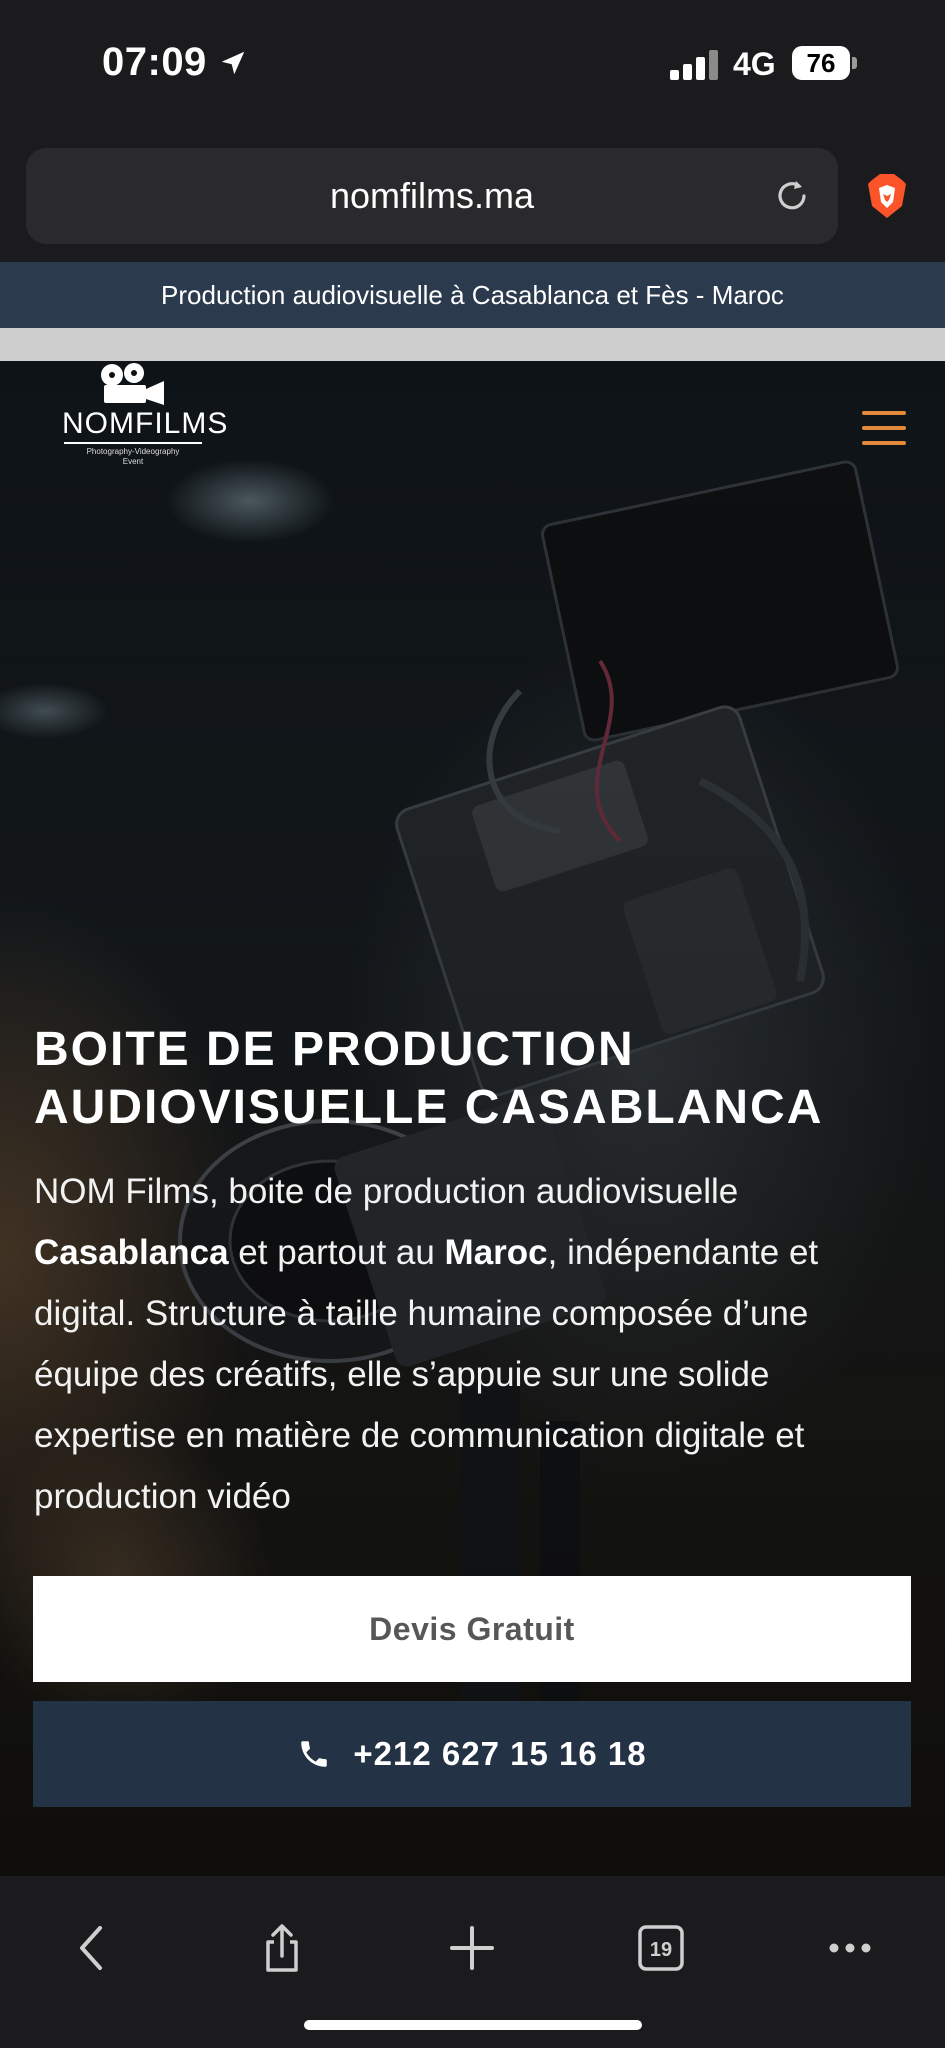 This screenshot has width=945, height=2048. I want to click on tab-count: 19, so click(661, 1950).